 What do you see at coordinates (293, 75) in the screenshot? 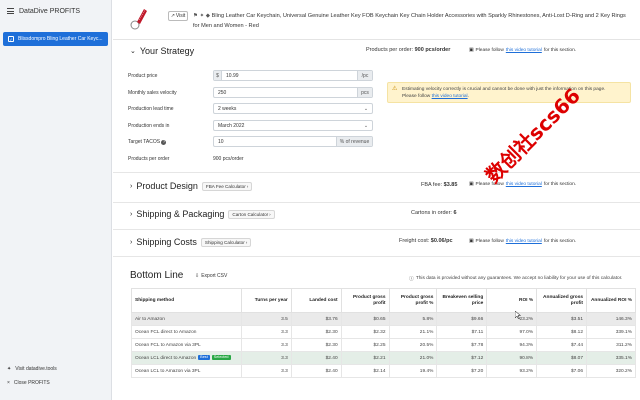
I see `product-price-input: $ 10.99 /pc` at bounding box center [293, 75].